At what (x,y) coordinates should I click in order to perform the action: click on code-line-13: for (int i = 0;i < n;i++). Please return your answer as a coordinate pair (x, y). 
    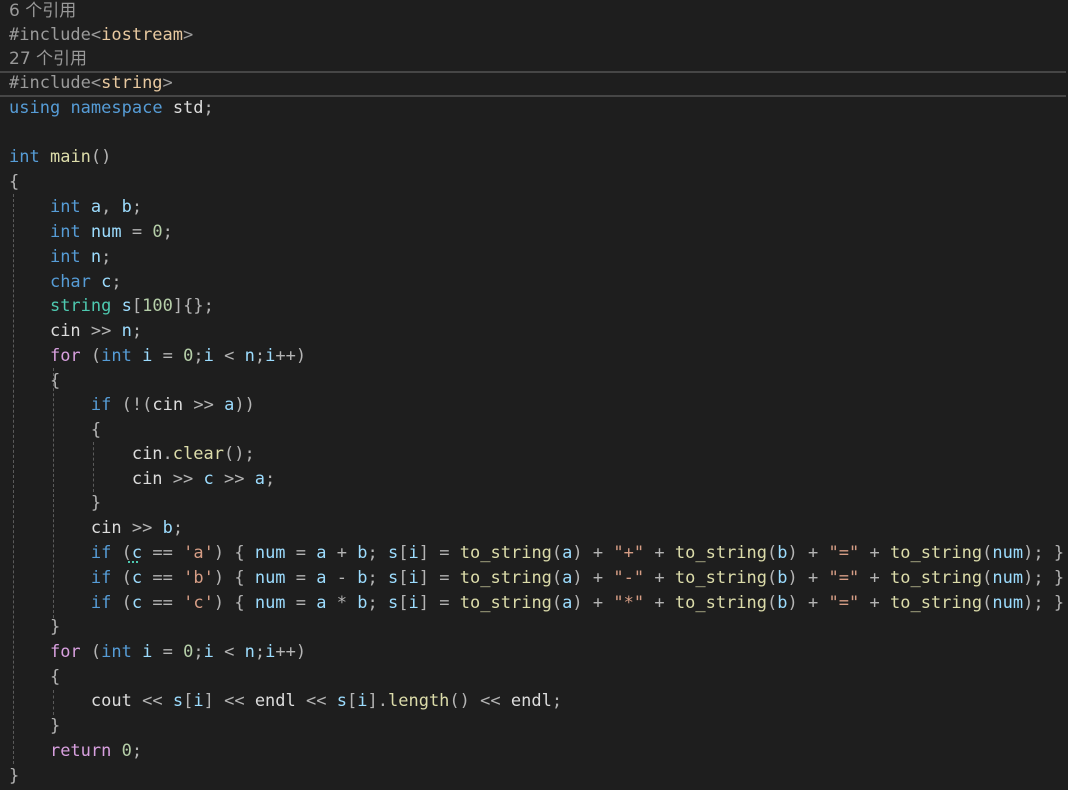
    Looking at the image, I should click on (157, 356).